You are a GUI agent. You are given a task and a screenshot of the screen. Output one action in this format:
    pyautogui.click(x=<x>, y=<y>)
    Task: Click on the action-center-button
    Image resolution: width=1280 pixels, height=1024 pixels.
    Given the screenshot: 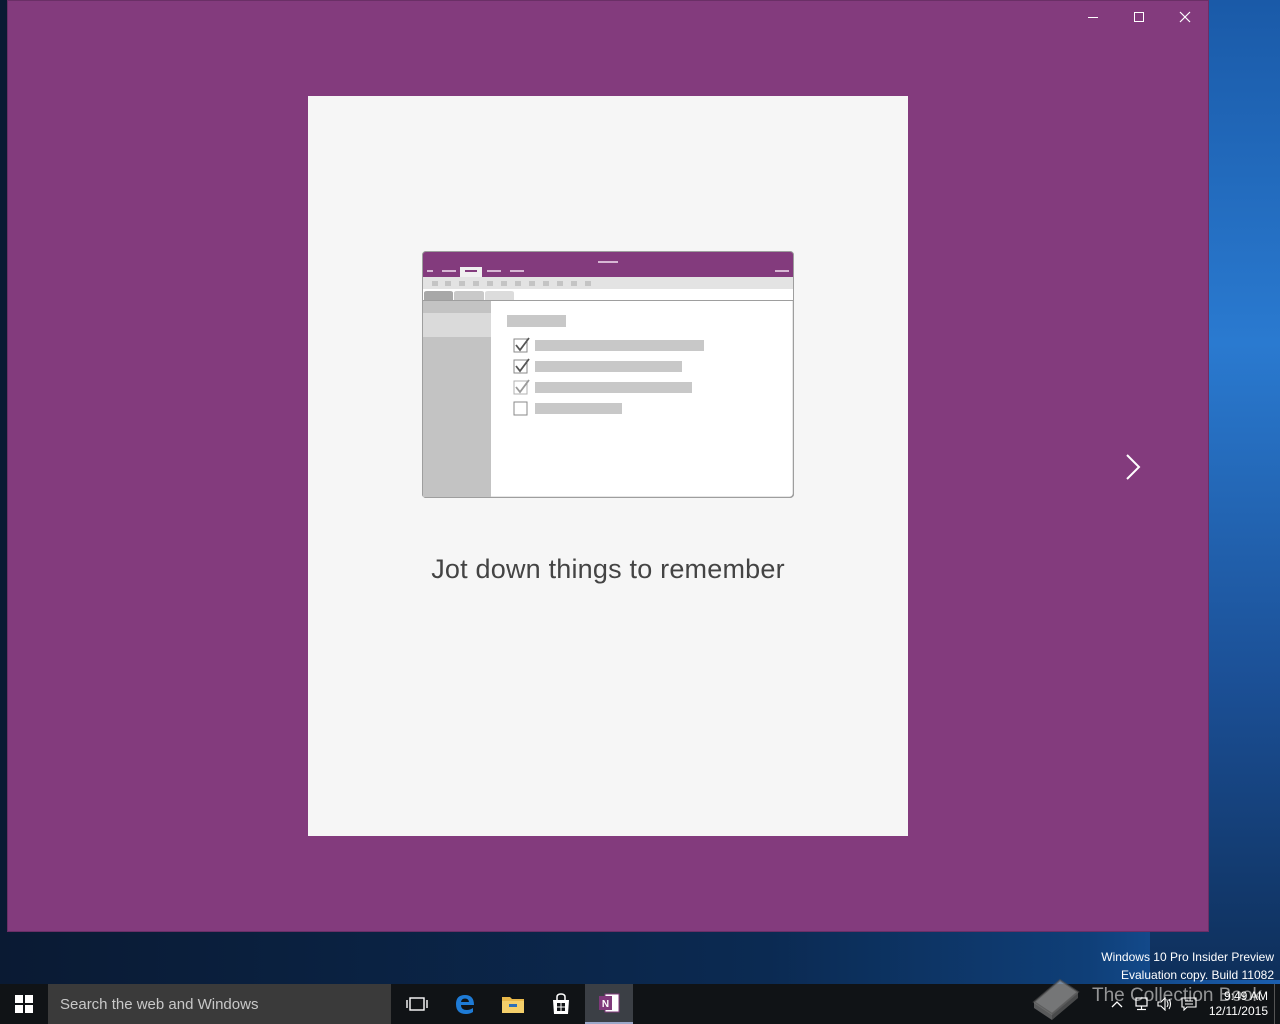 What is the action you would take?
    pyautogui.click(x=1189, y=1004)
    